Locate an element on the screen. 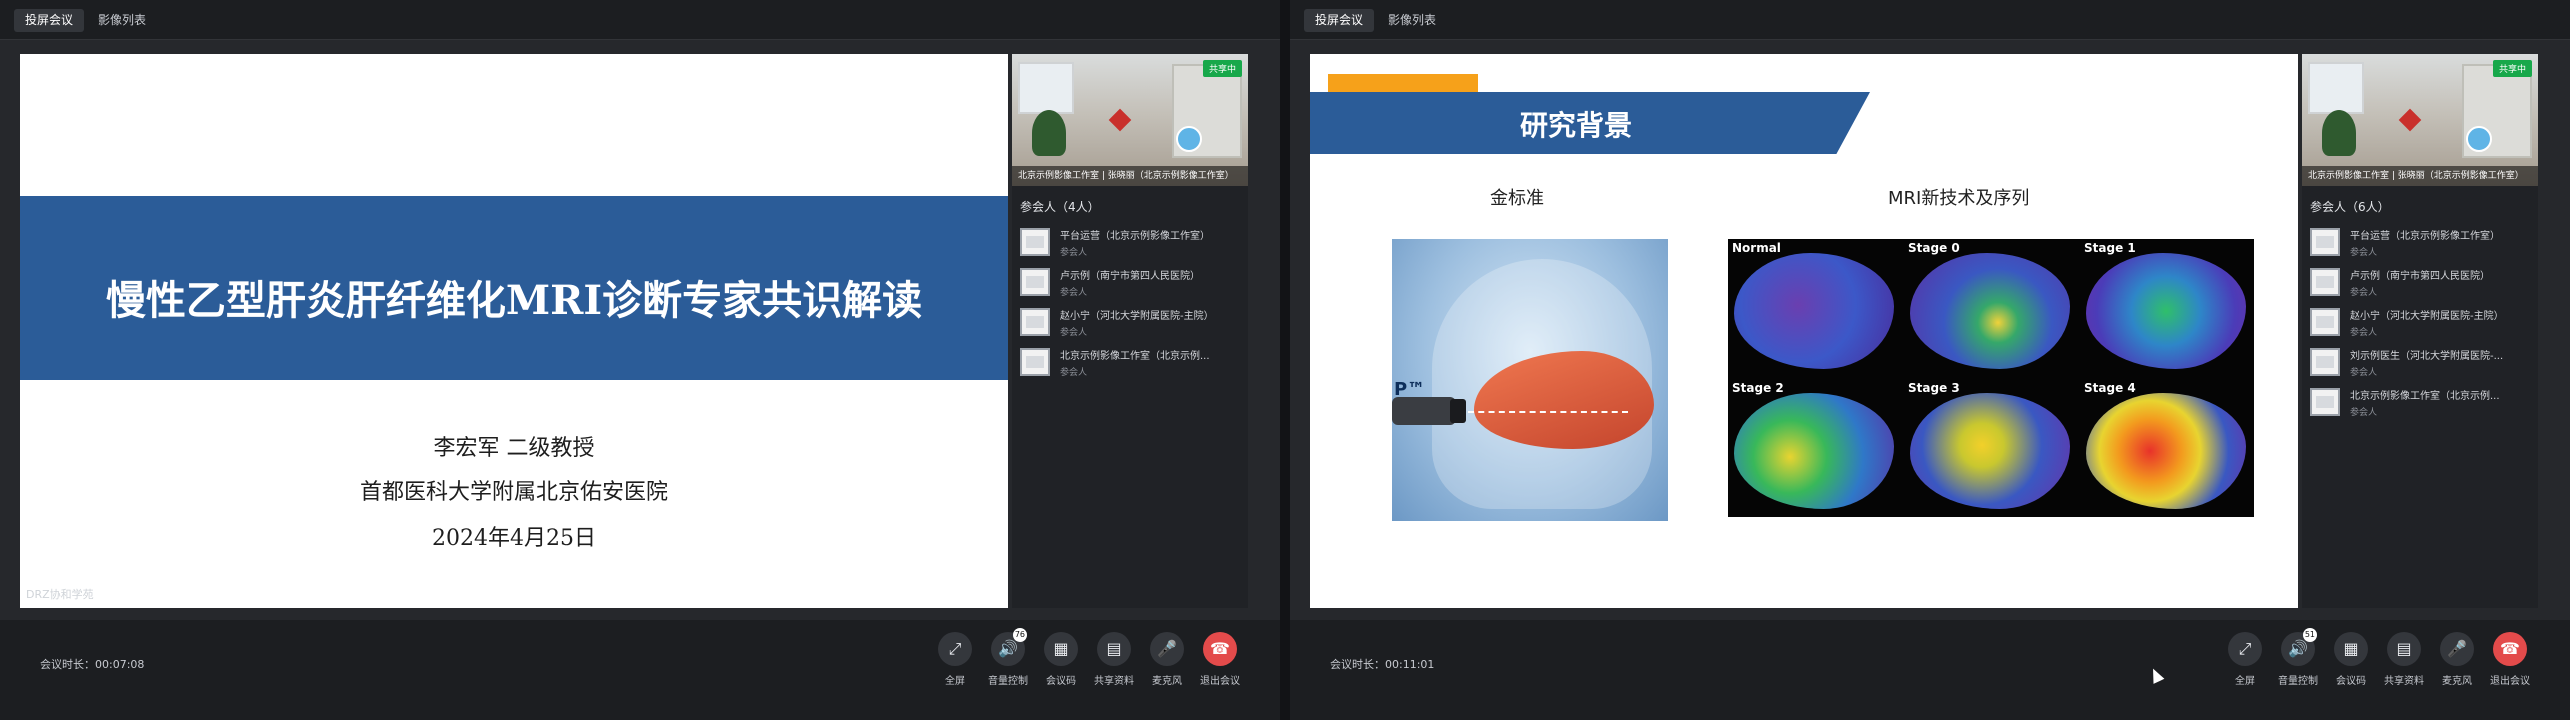  speaker-button: 🔊 51 音量控制 is located at coordinates (2298, 665).